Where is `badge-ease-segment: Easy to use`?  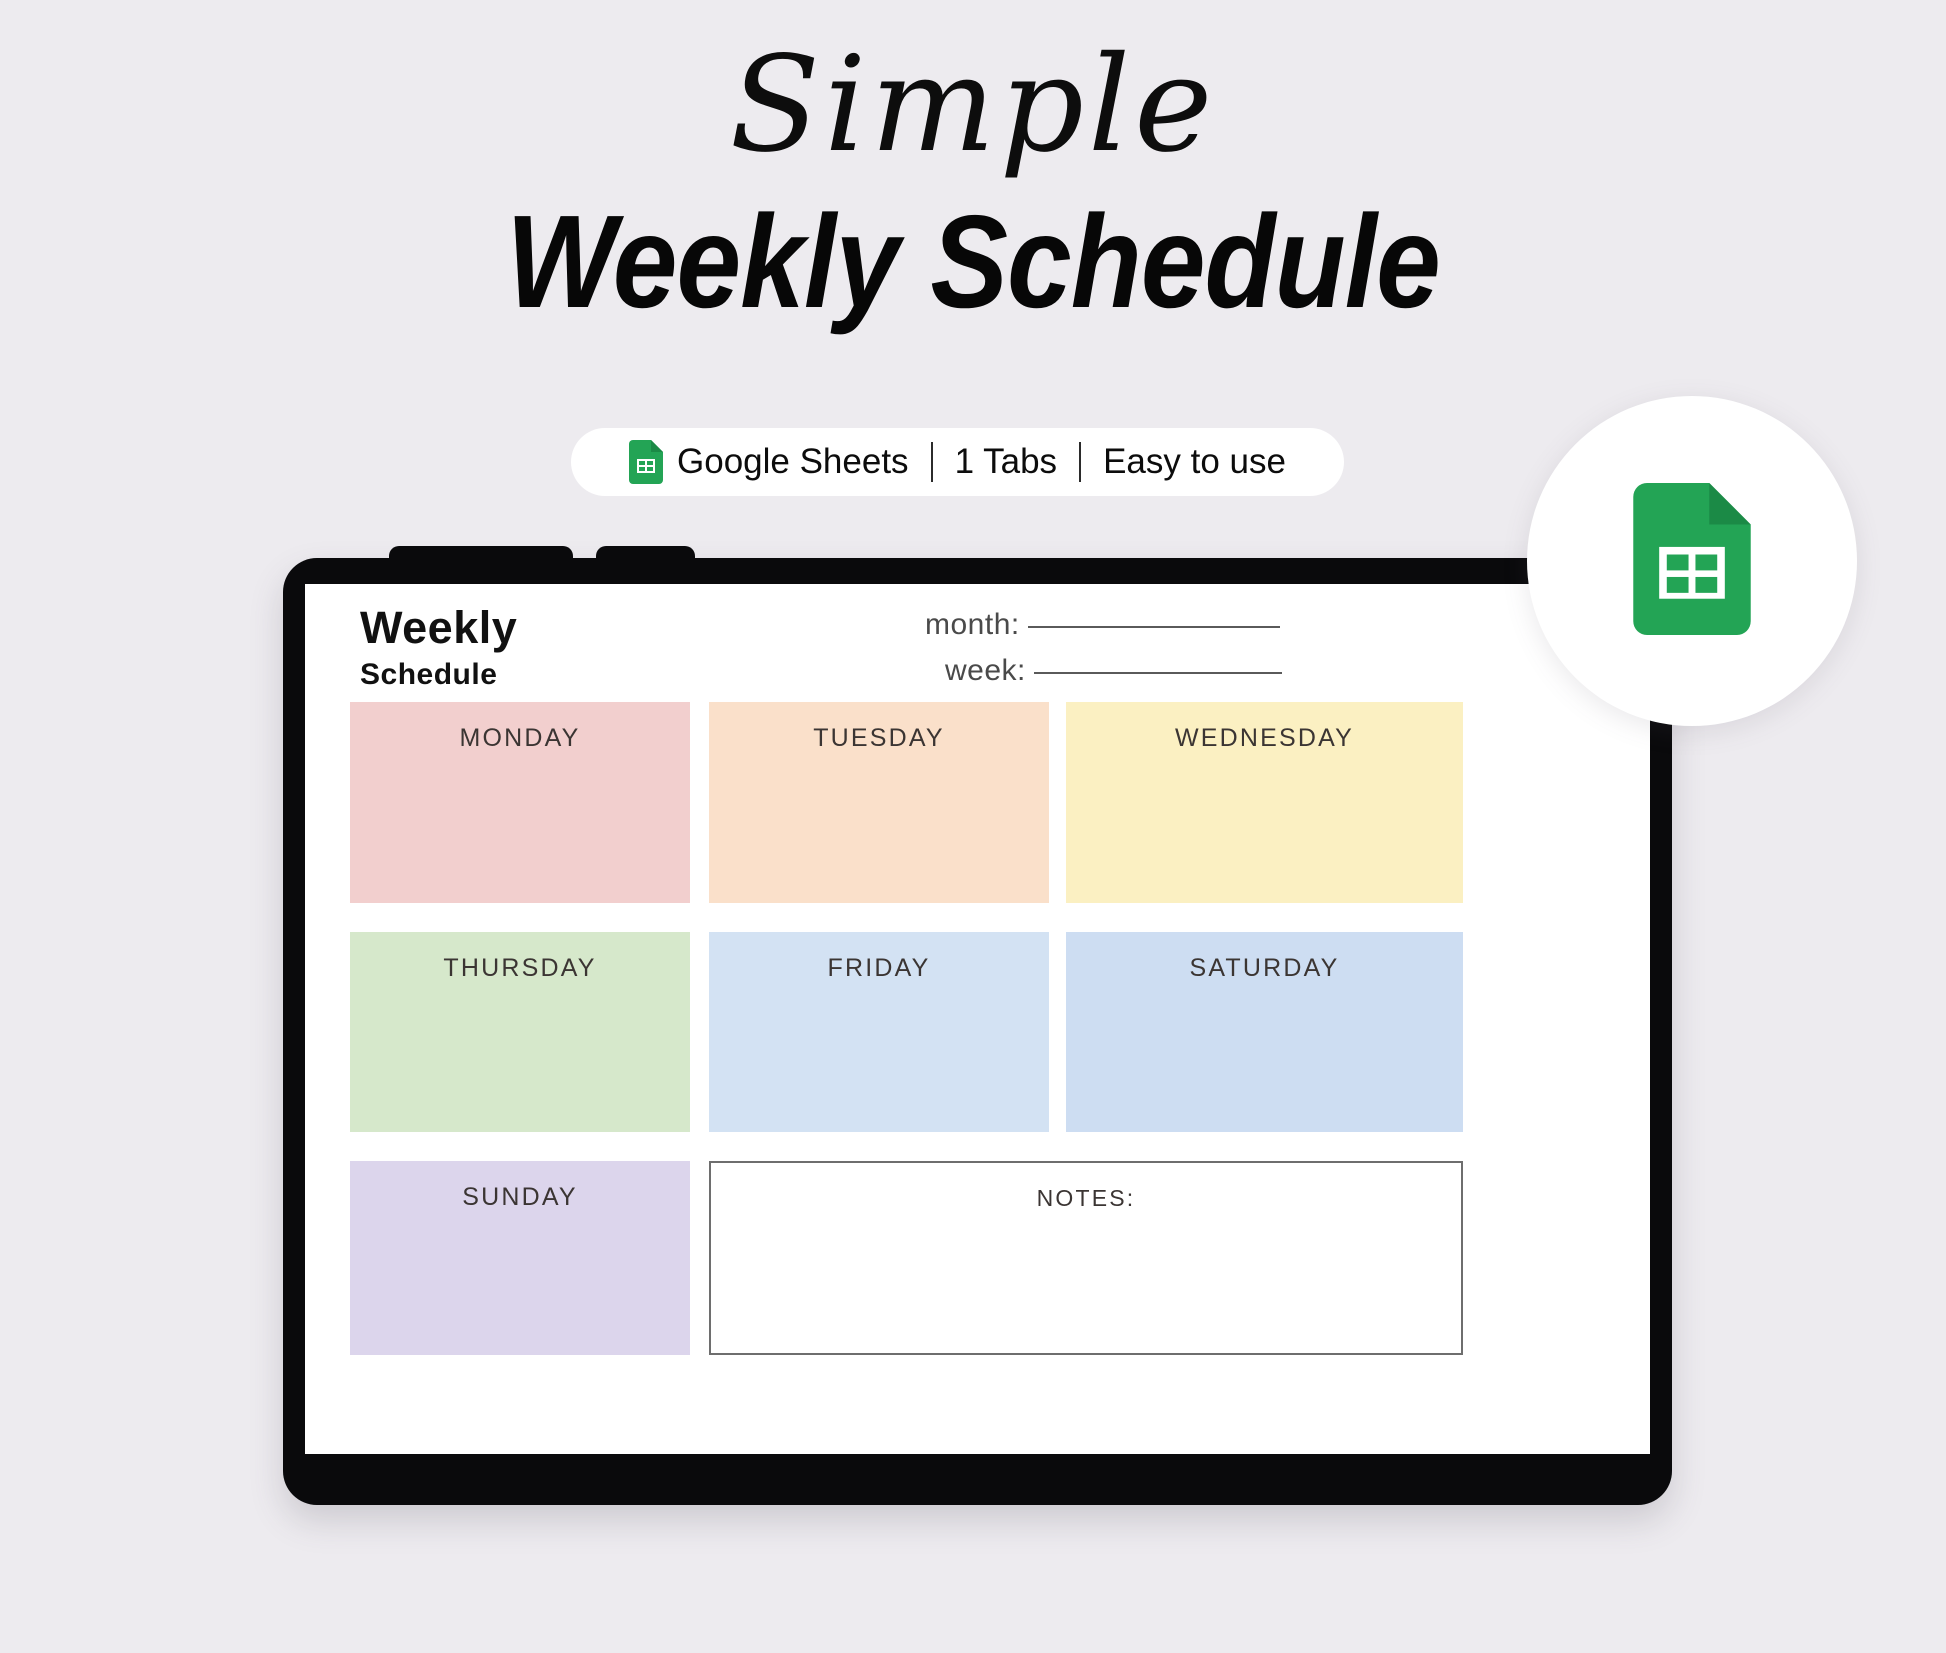 badge-ease-segment: Easy to use is located at coordinates (1194, 462).